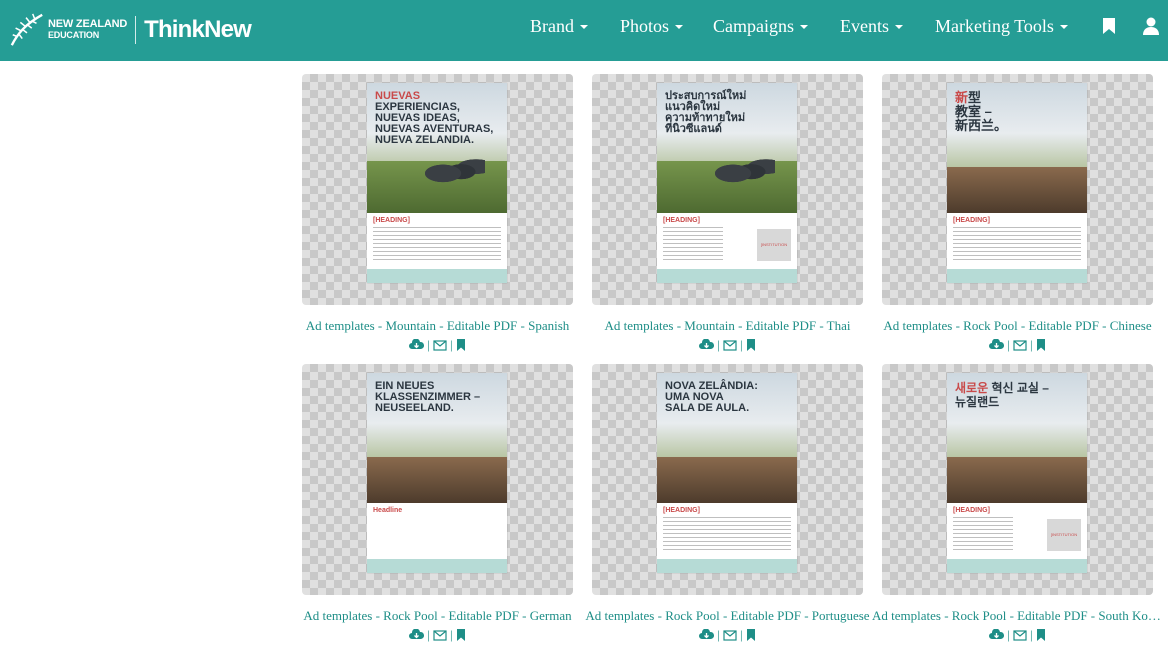  What do you see at coordinates (645, 25) in the screenshot?
I see `nav-photos-label: Photos` at bounding box center [645, 25].